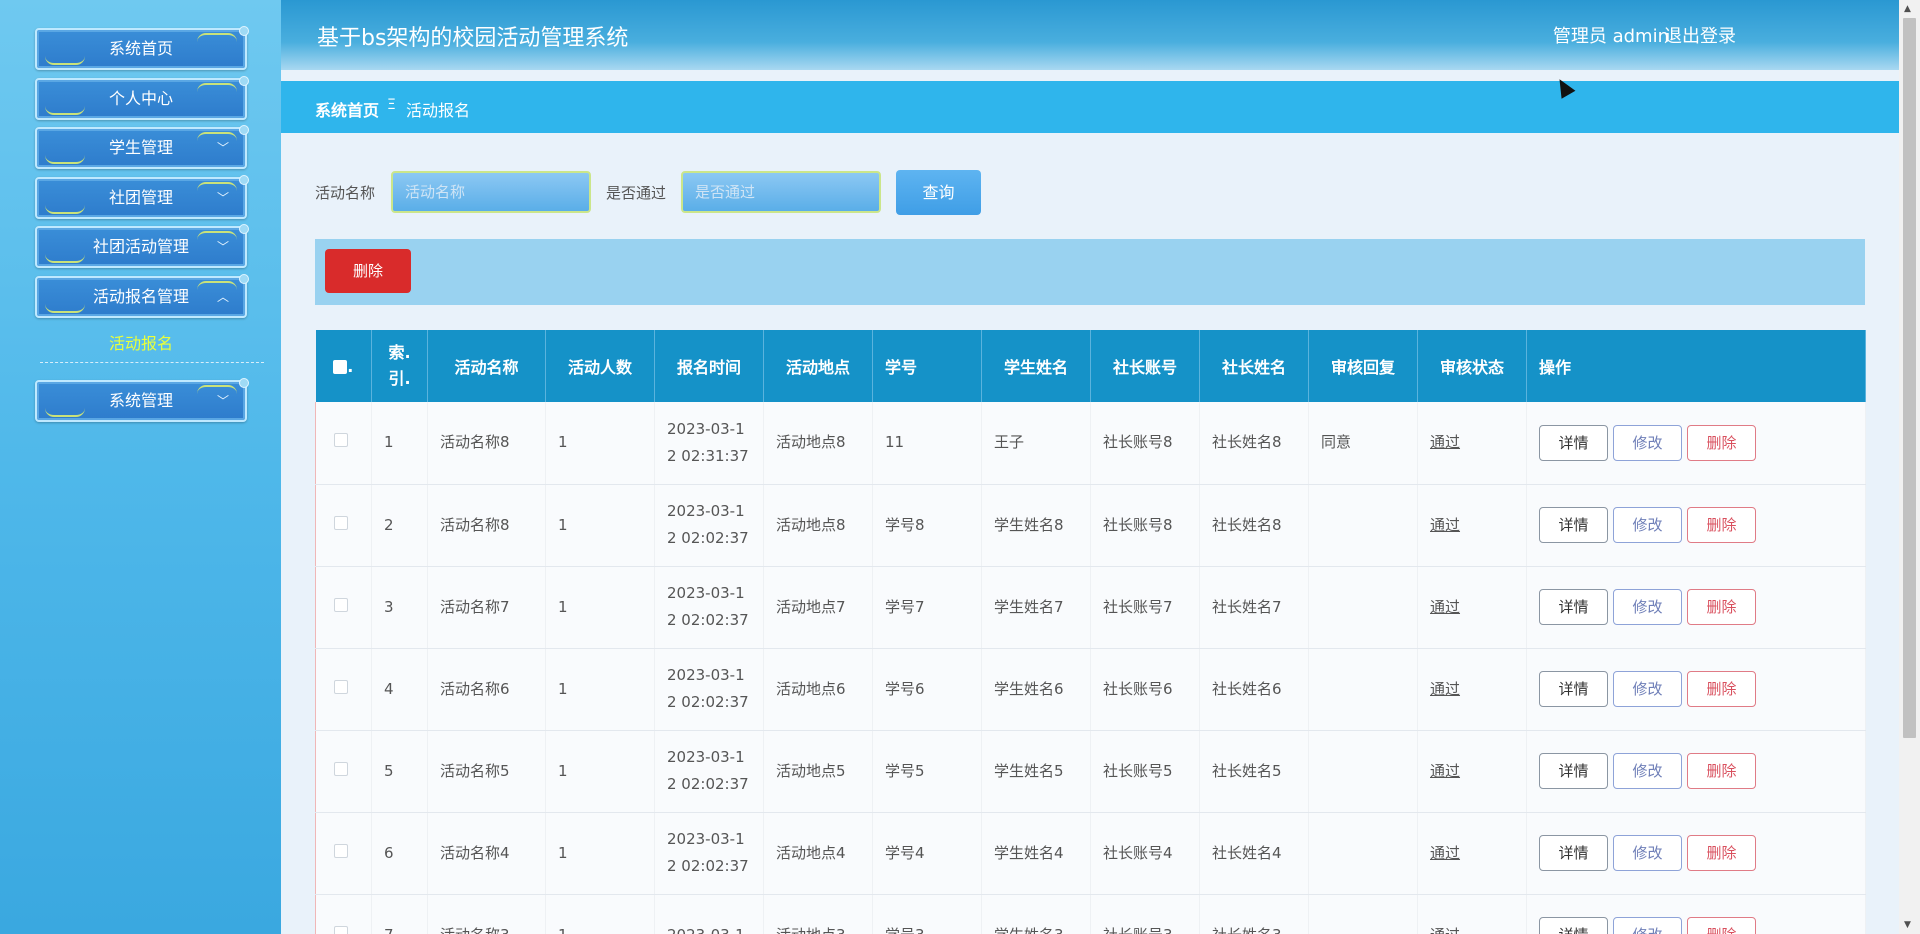 The width and height of the screenshot is (1920, 934). Describe the element at coordinates (927, 443) in the screenshot. I see `cell-student-no: 11` at that location.